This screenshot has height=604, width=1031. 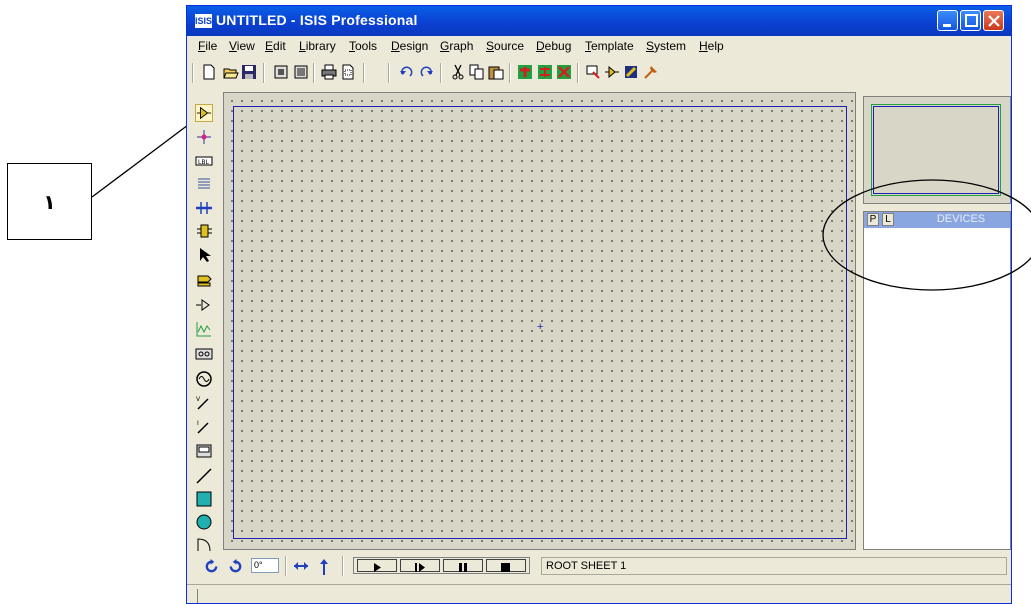 I want to click on menu-system: System, so click(x=666, y=46).